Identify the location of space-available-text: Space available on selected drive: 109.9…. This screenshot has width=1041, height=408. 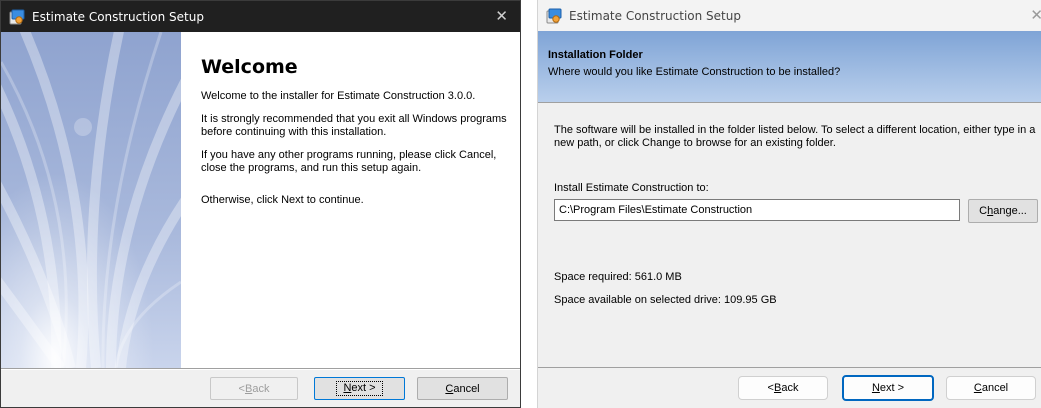
(665, 300).